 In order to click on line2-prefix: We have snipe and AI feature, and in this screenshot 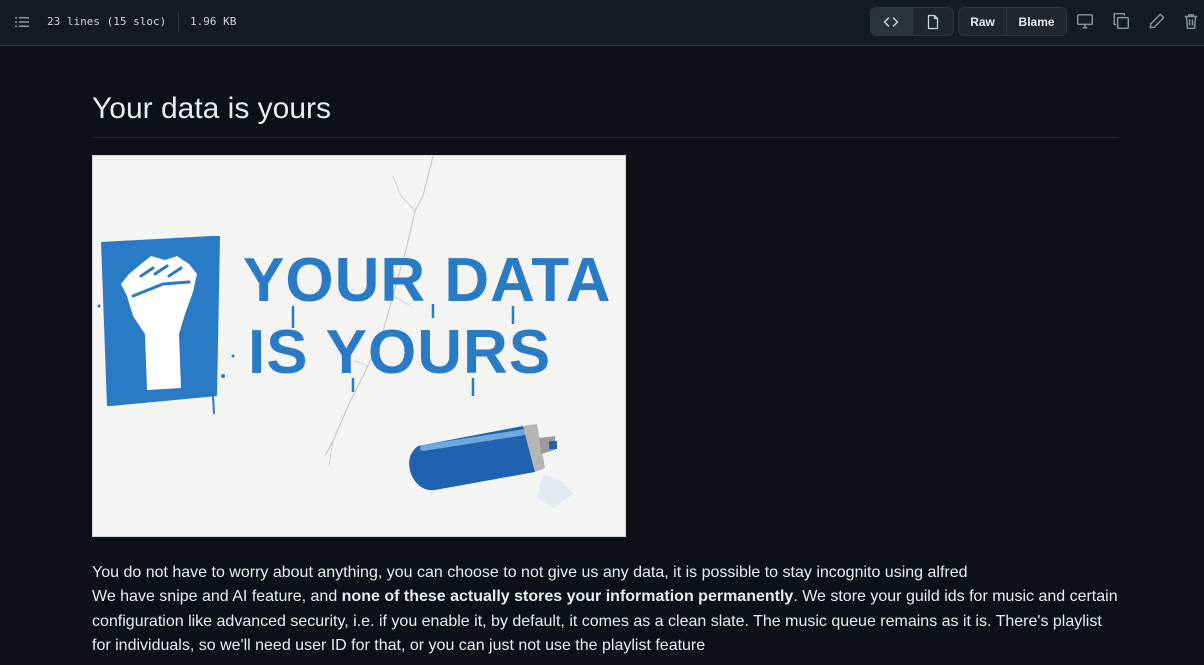, I will do `click(217, 597)`.